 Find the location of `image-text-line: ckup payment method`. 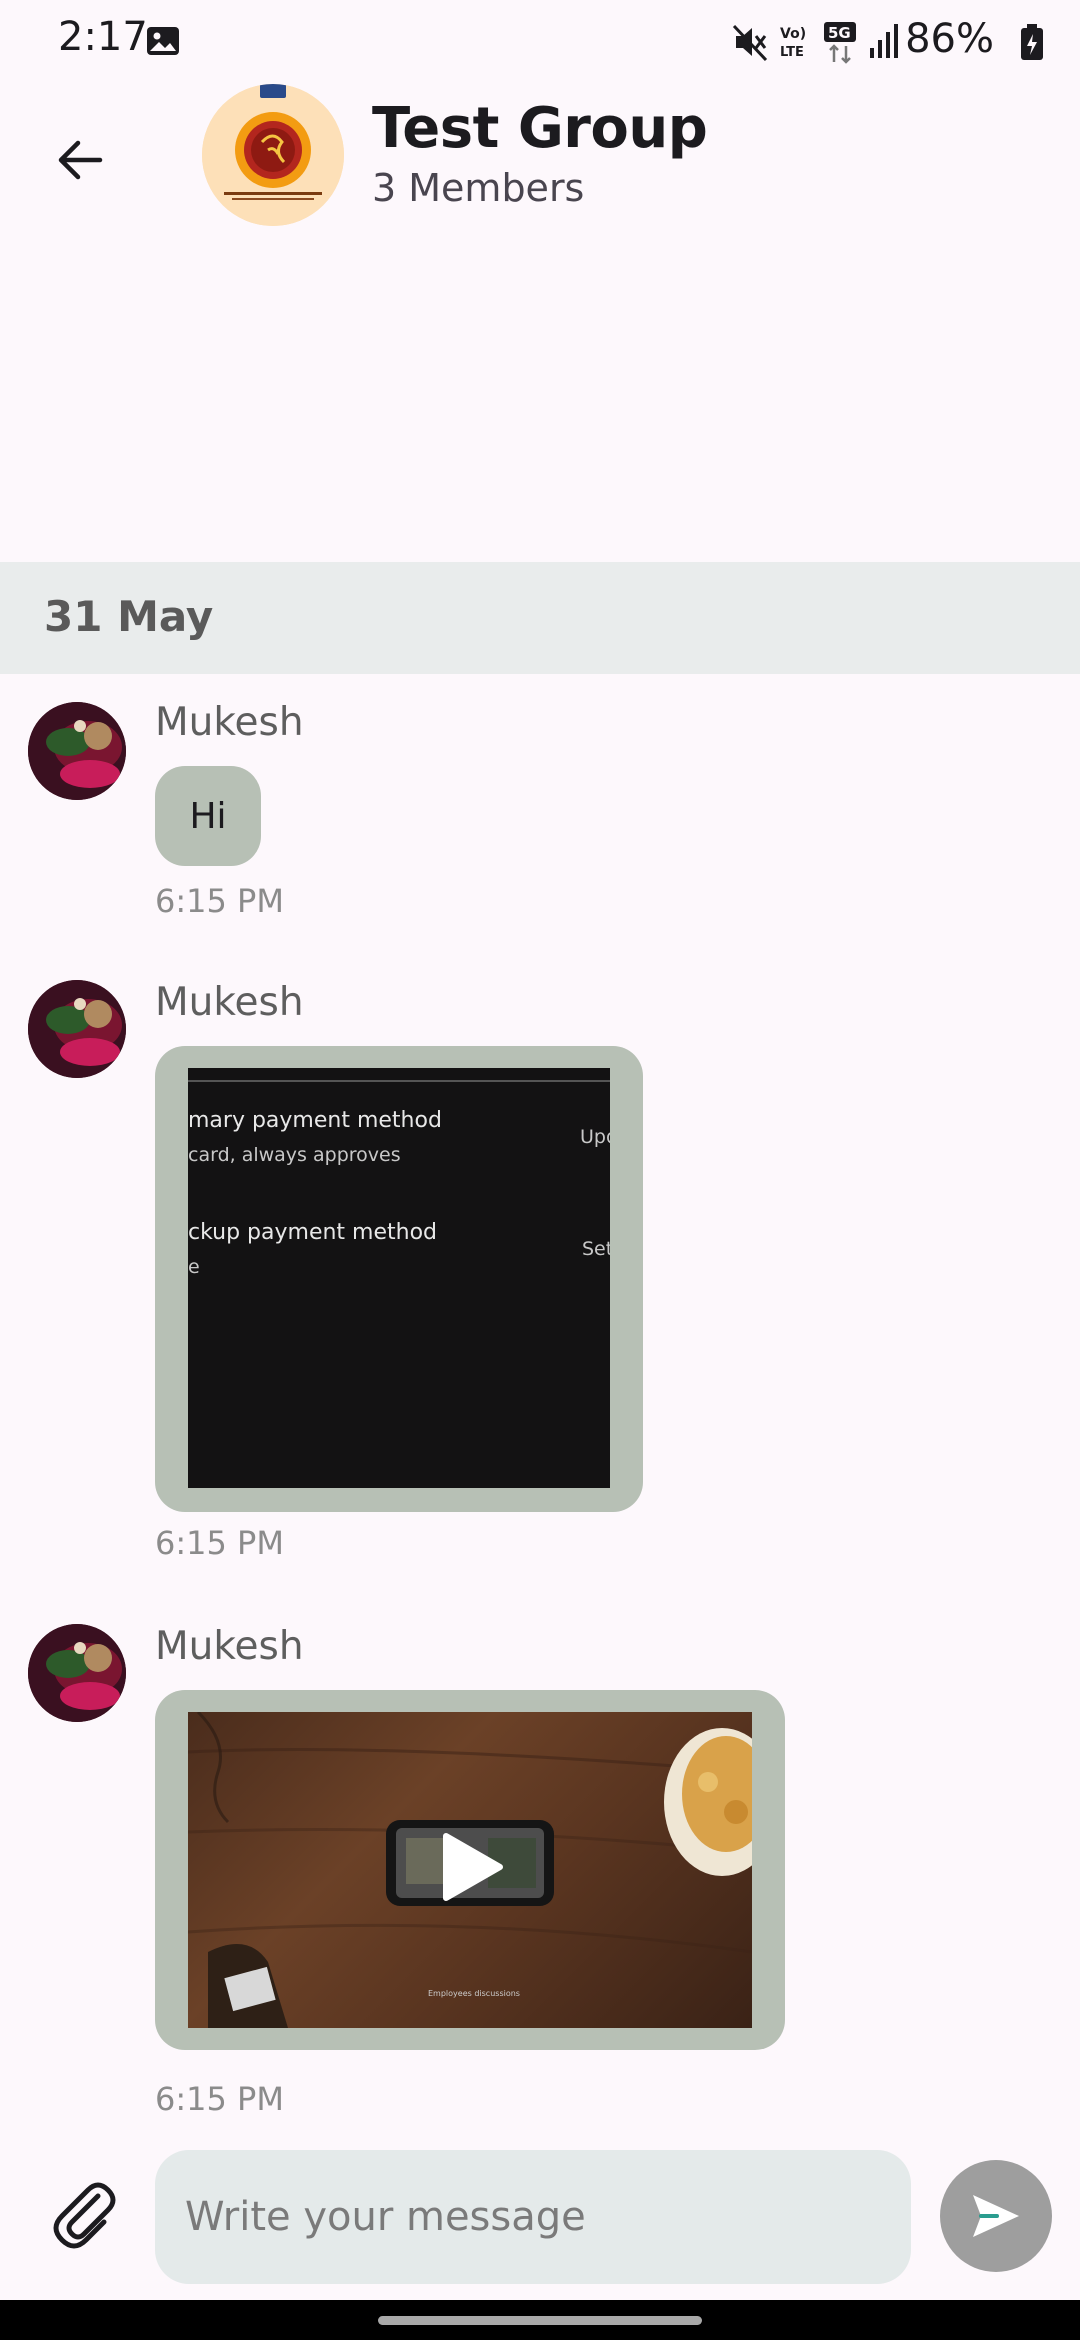

image-text-line: ckup payment method is located at coordinates (313, 1232).